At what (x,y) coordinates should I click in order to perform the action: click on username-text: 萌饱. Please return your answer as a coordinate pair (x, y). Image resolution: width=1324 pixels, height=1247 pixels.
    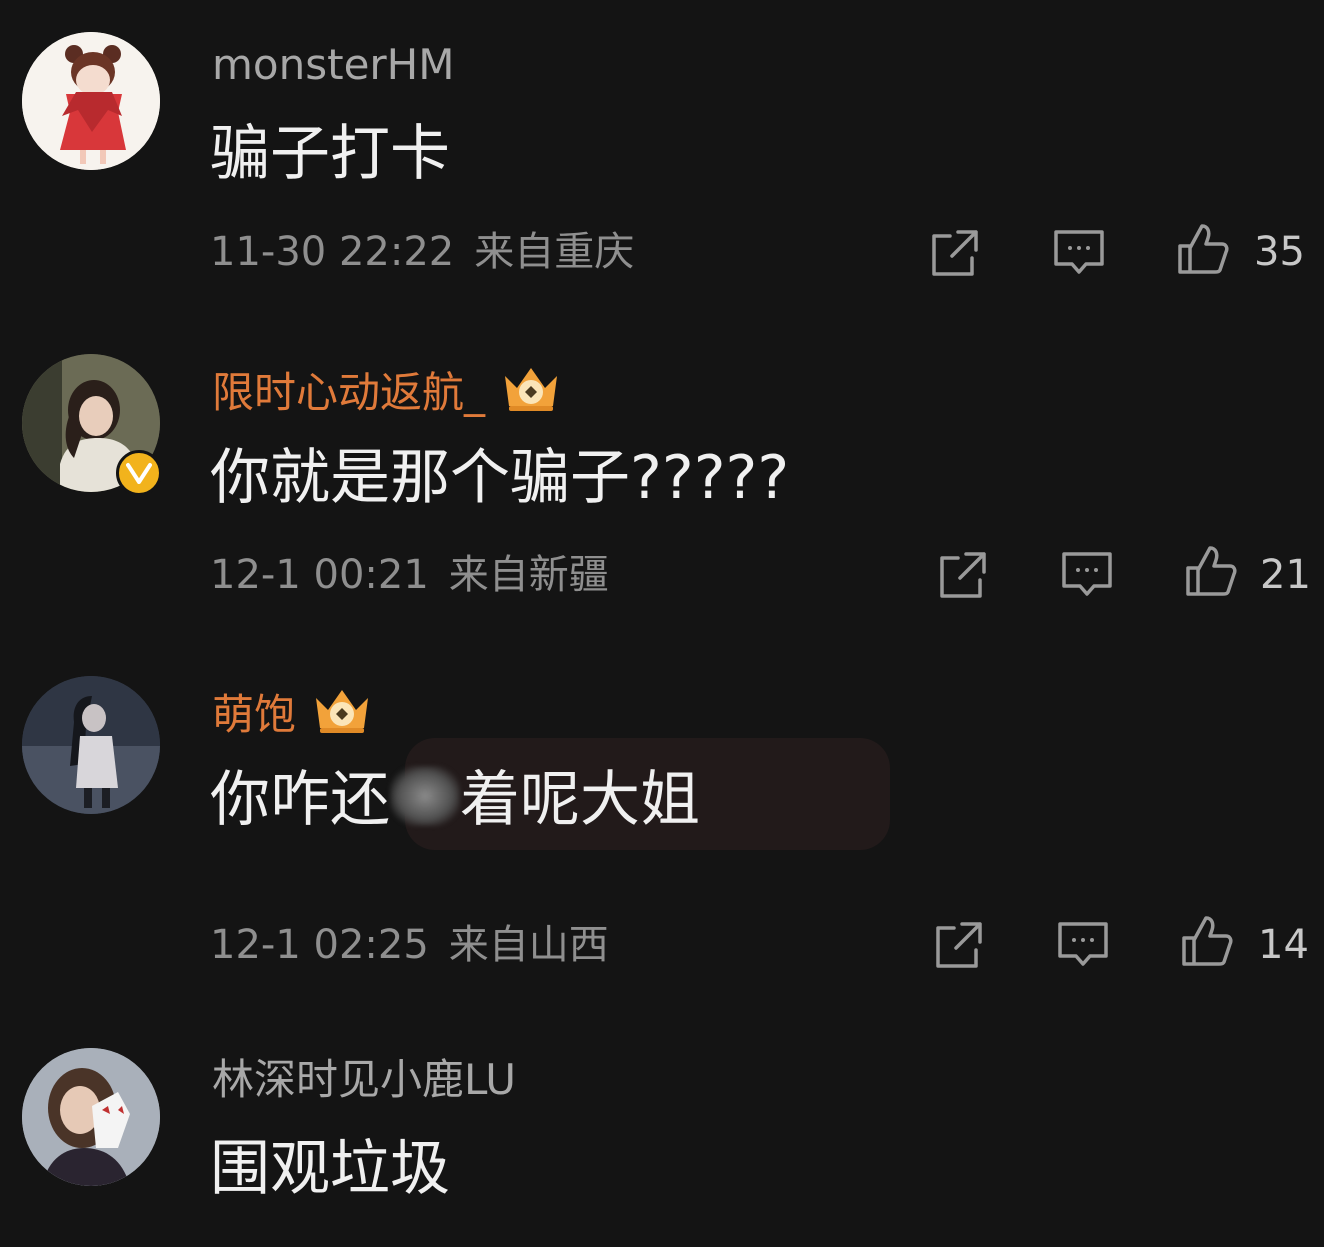
    Looking at the image, I should click on (254, 715).